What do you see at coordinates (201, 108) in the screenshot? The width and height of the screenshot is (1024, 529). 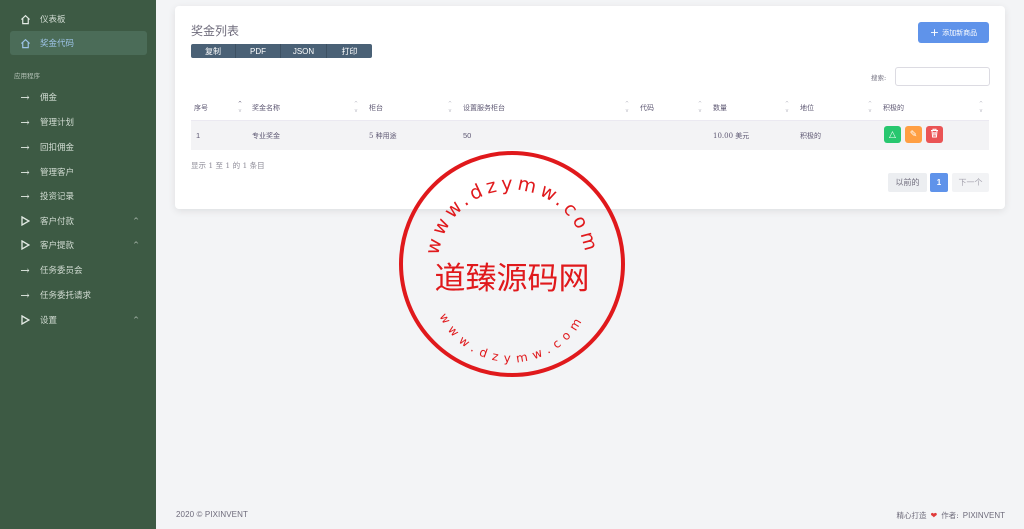 I see `column-header-index: 序号` at bounding box center [201, 108].